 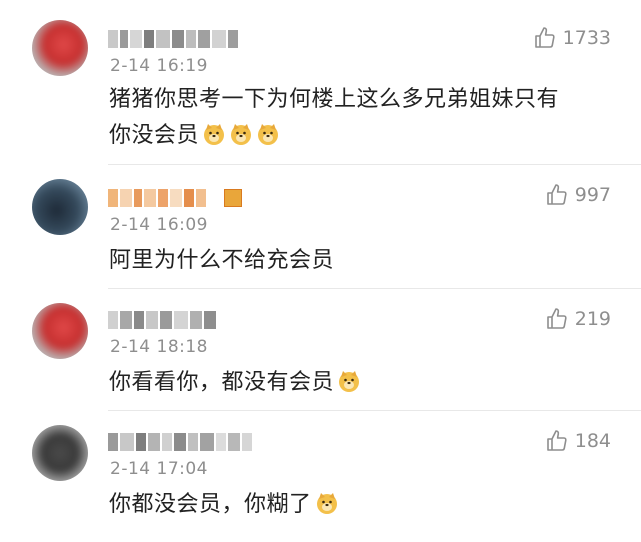 What do you see at coordinates (154, 135) in the screenshot?
I see `comment-text-tail: 你没会员` at bounding box center [154, 135].